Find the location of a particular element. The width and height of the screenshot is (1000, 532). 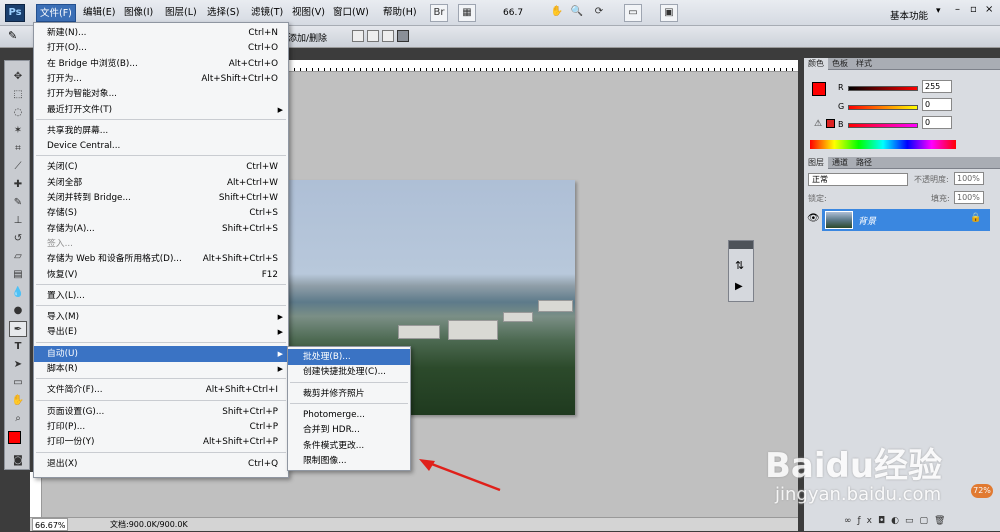

eraser-tool-icon: ▱ is located at coordinates (18, 257).